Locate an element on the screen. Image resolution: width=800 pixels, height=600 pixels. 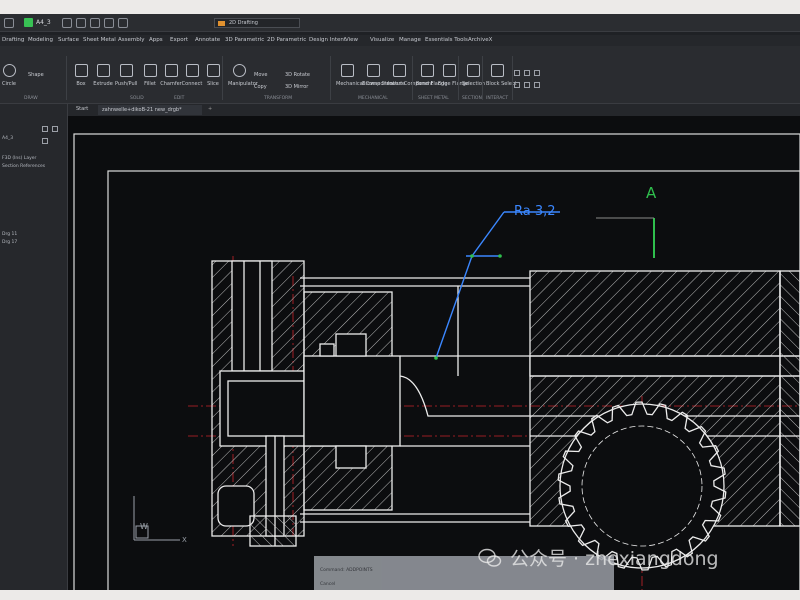
fillet-button: Fillet is located at coordinates (150, 75).